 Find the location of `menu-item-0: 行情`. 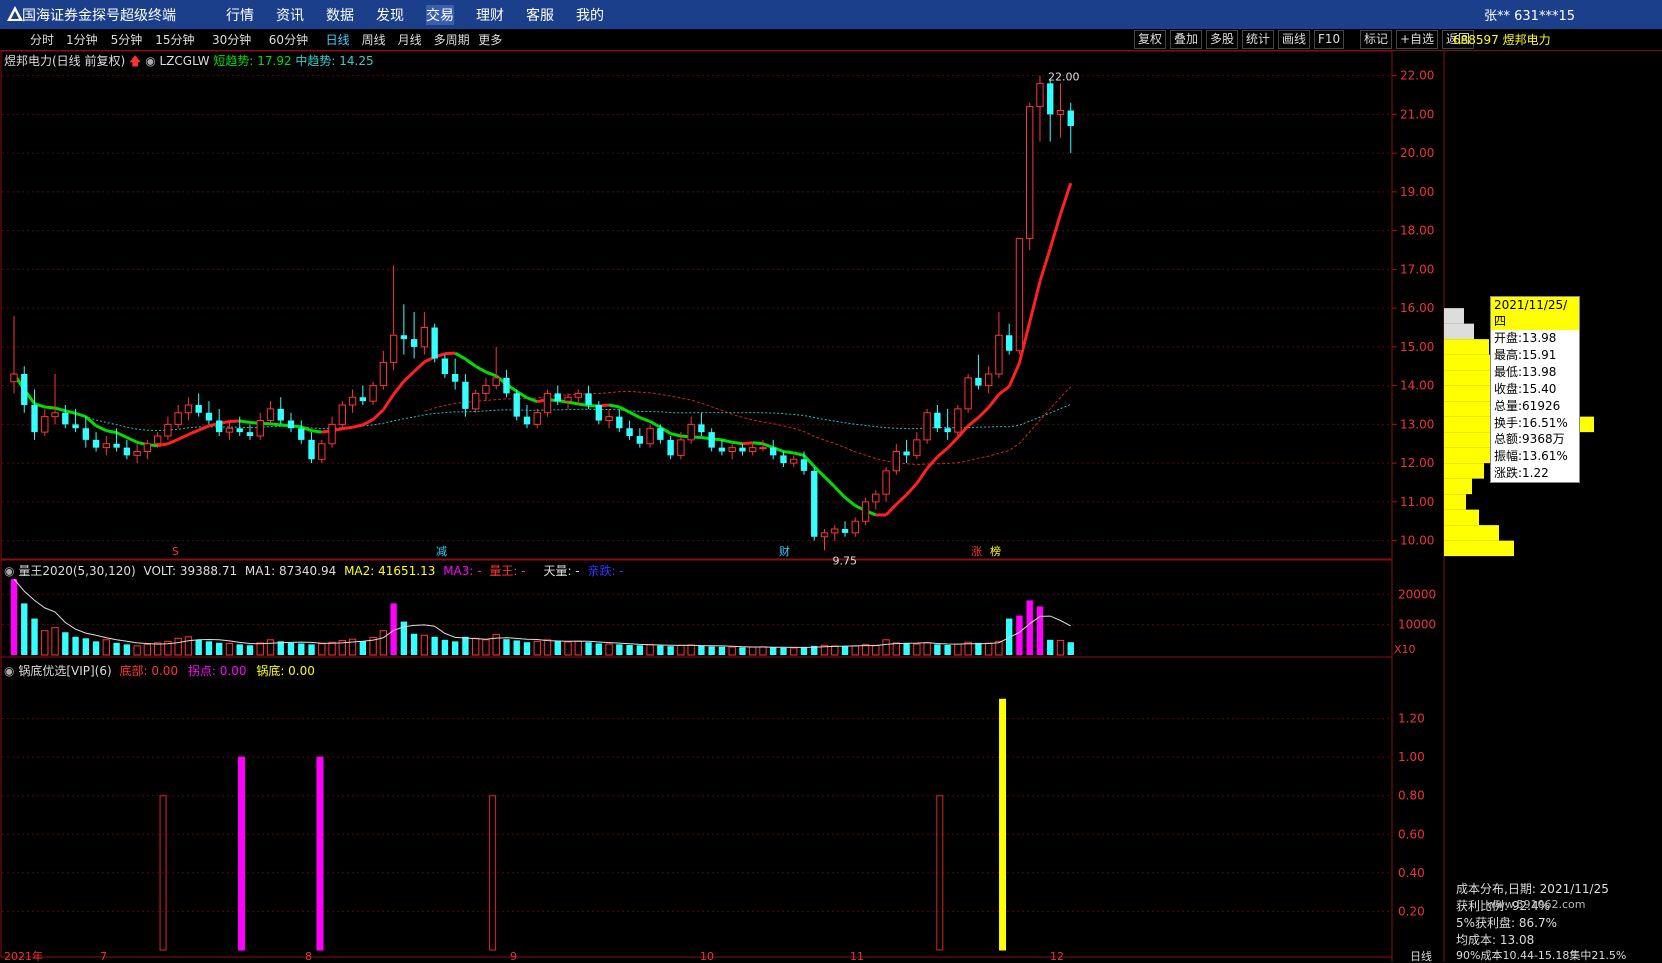

menu-item-0: 行情 is located at coordinates (240, 15).